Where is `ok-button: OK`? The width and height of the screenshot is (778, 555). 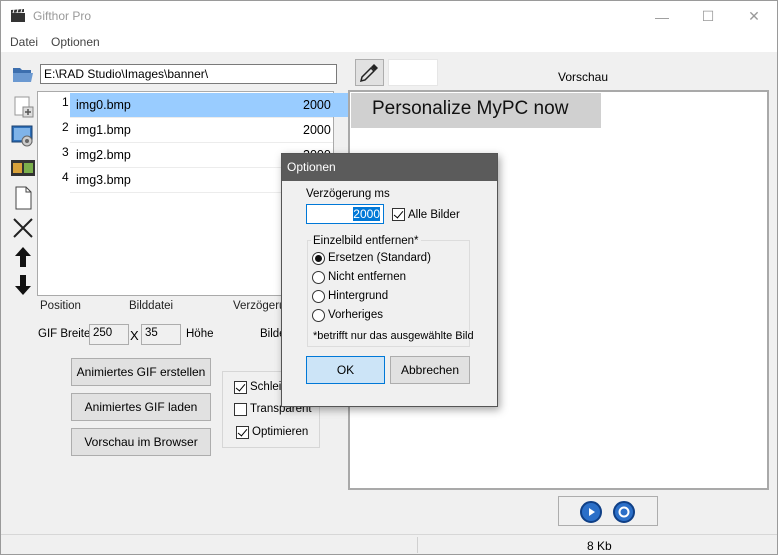
ok-button: OK is located at coordinates (345, 370).